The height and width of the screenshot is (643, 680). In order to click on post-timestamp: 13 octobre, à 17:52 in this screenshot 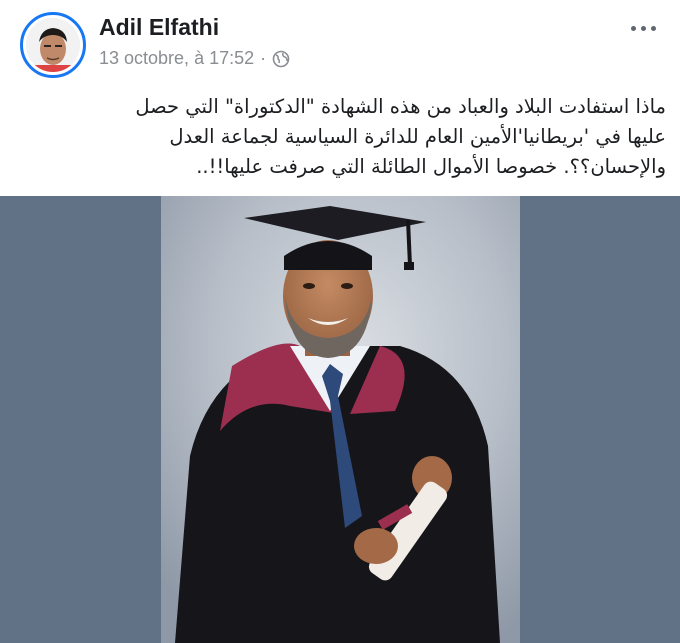, I will do `click(176, 58)`.